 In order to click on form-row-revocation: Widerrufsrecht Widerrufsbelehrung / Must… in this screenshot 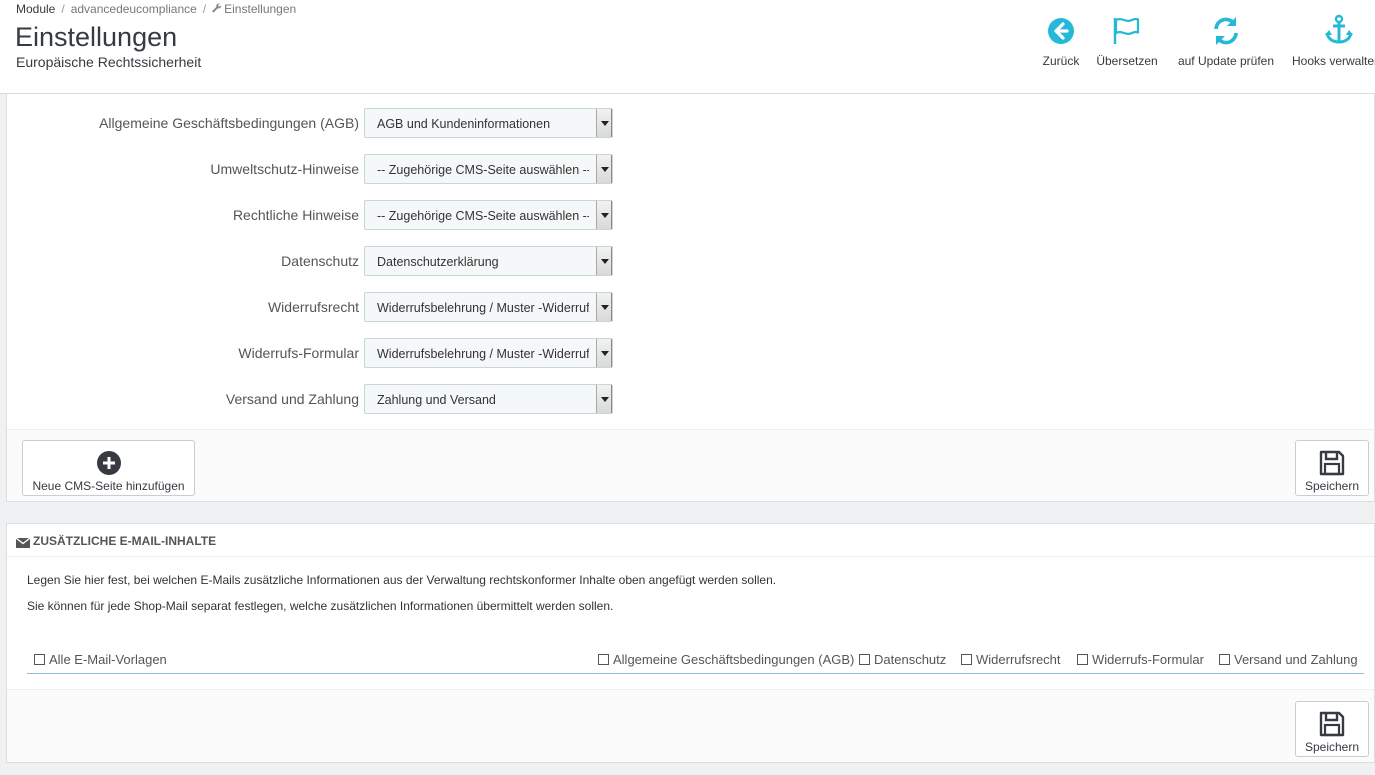, I will do `click(317, 307)`.